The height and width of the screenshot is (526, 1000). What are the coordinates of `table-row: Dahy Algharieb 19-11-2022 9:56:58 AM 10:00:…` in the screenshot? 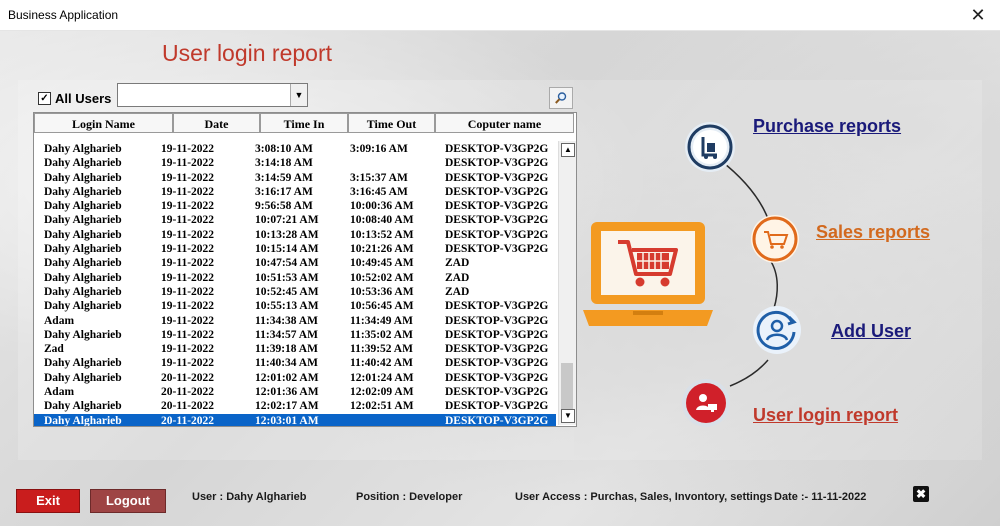 It's located at (295, 206).